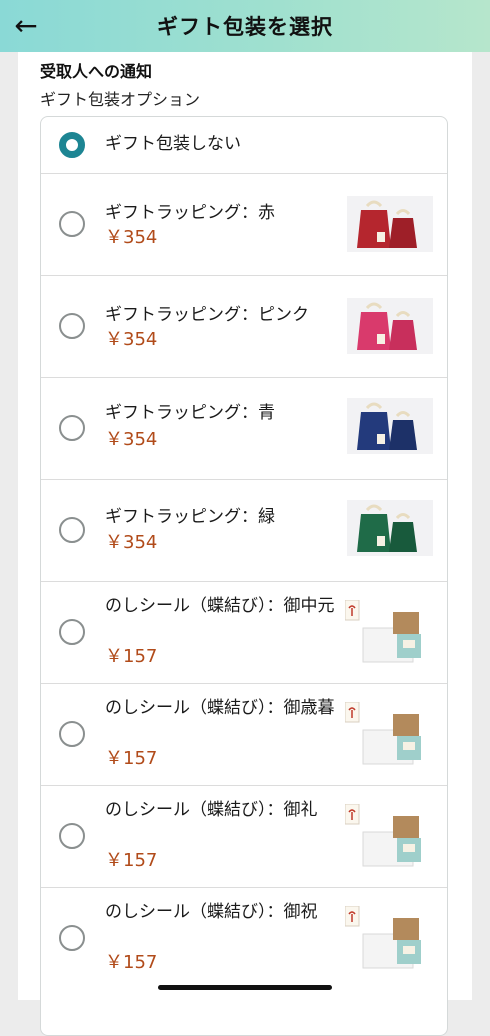  I want to click on radio-selected-icon, so click(72, 145).